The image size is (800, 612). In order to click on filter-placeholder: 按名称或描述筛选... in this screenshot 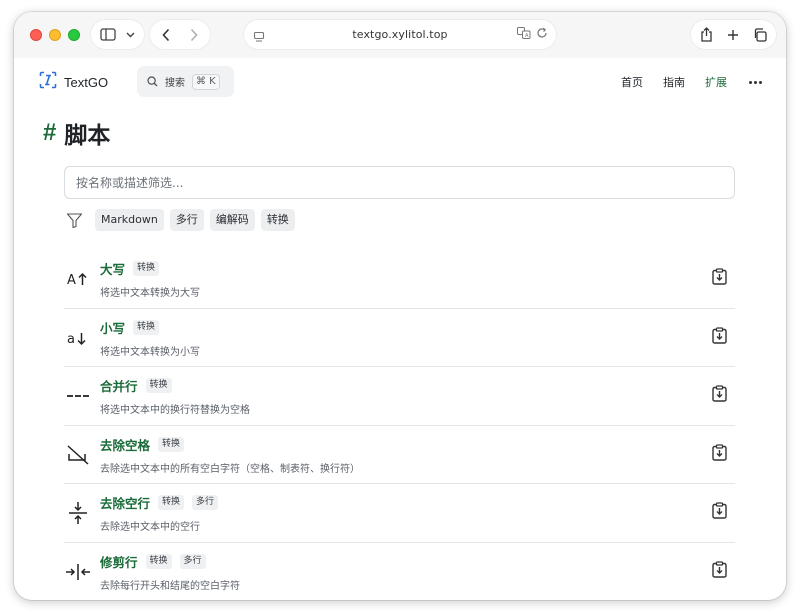, I will do `click(130, 183)`.